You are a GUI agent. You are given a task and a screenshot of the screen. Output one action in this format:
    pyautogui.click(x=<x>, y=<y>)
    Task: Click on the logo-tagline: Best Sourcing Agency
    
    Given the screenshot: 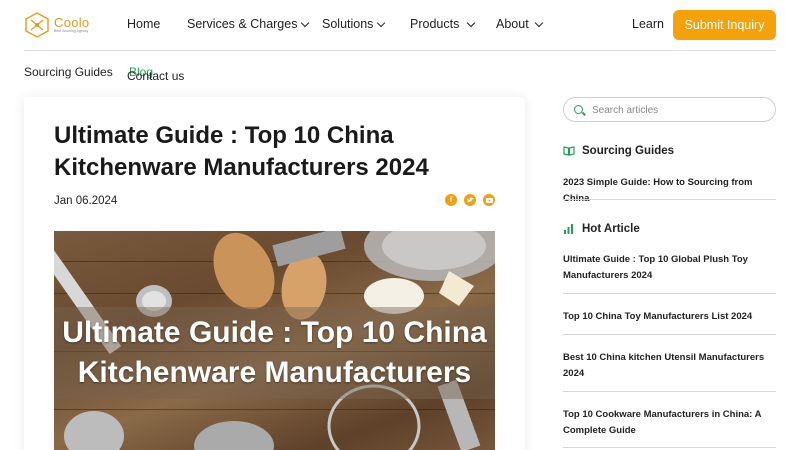 What is the action you would take?
    pyautogui.click(x=71, y=31)
    